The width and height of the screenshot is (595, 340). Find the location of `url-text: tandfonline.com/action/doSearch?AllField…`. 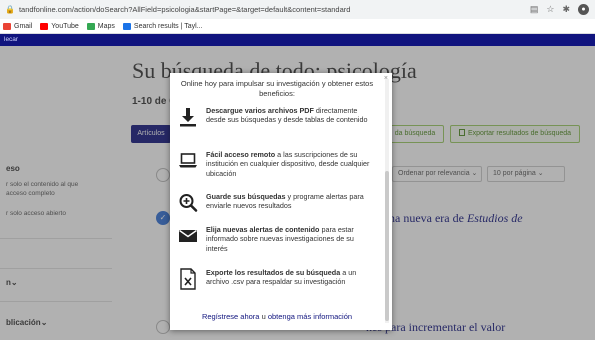

url-text: tandfonline.com/action/doSearch?AllField… is located at coordinates (229, 9).